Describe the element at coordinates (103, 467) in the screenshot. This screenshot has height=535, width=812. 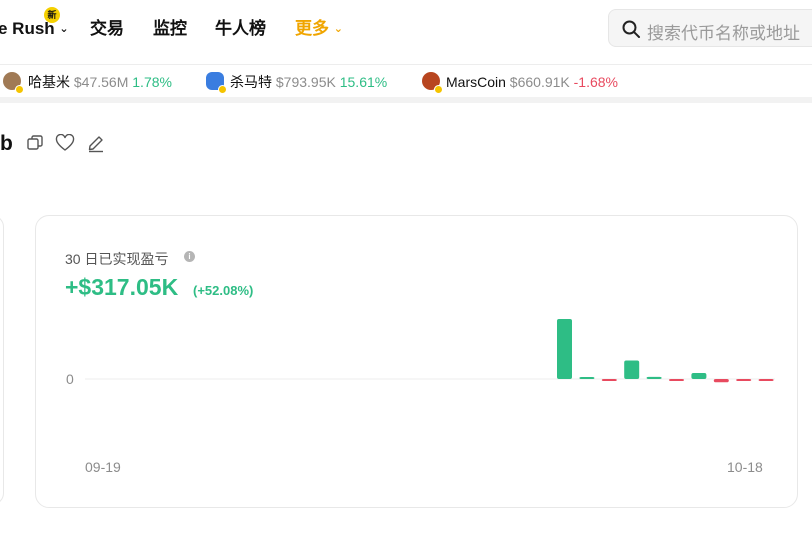
I see `x-axis-start-label: 09-19` at that location.